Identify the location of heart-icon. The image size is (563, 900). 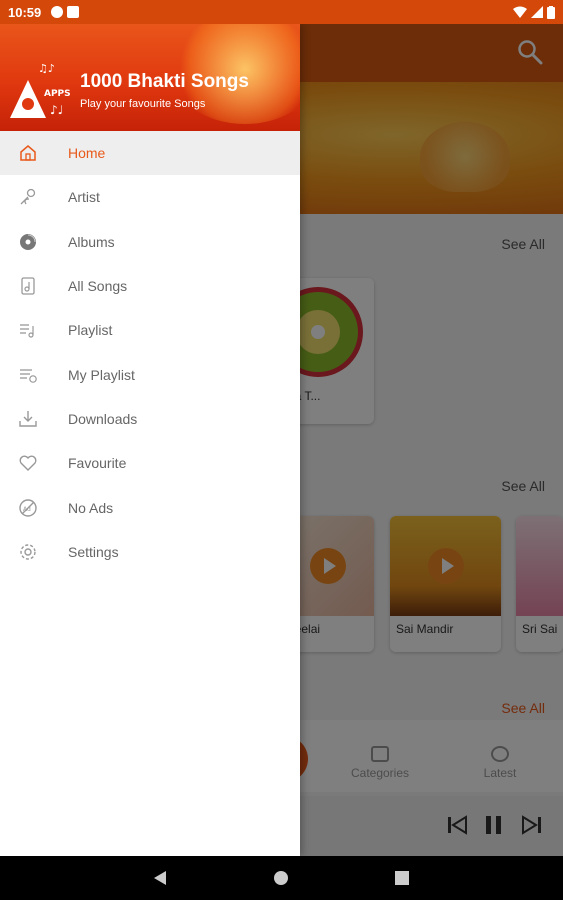
(28, 463).